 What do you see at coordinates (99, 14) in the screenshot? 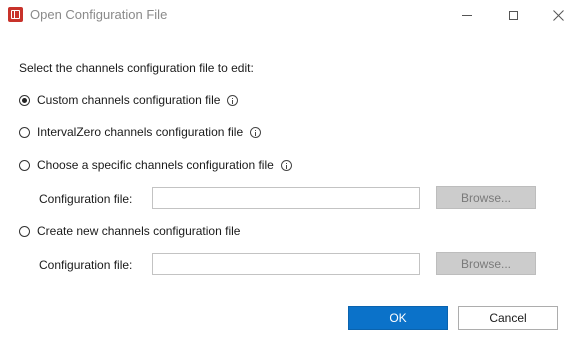
I see `window-title: Open Configuration File` at bounding box center [99, 14].